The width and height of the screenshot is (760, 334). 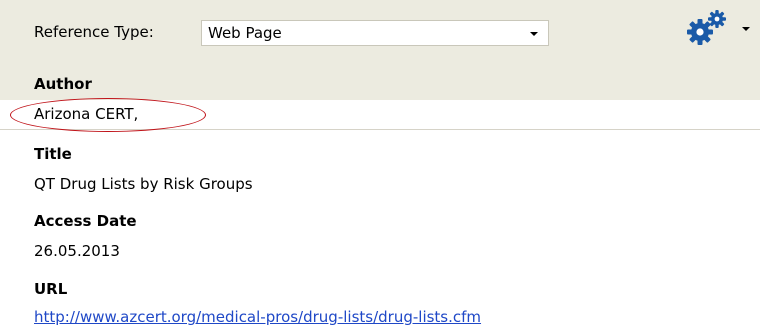 I want to click on access-date-label: Access Date, so click(x=85, y=221).